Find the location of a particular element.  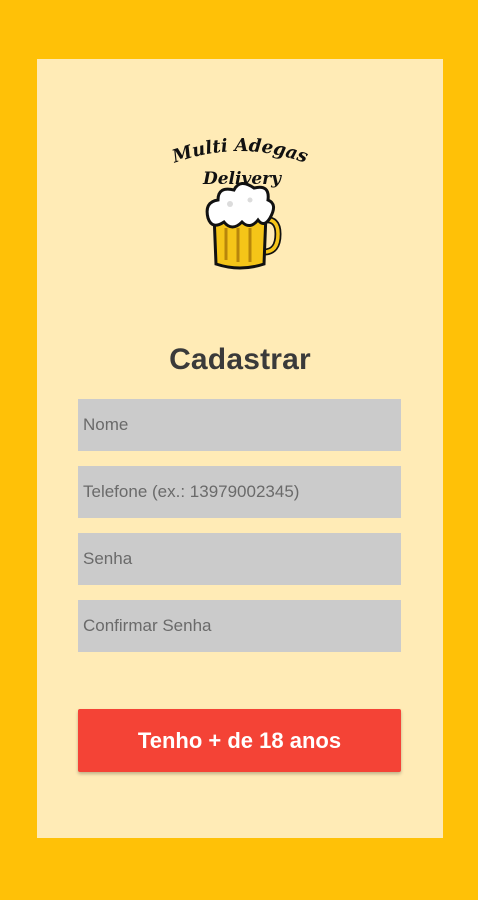

logo-title-text: Multi Adegas is located at coordinates (240, 153).